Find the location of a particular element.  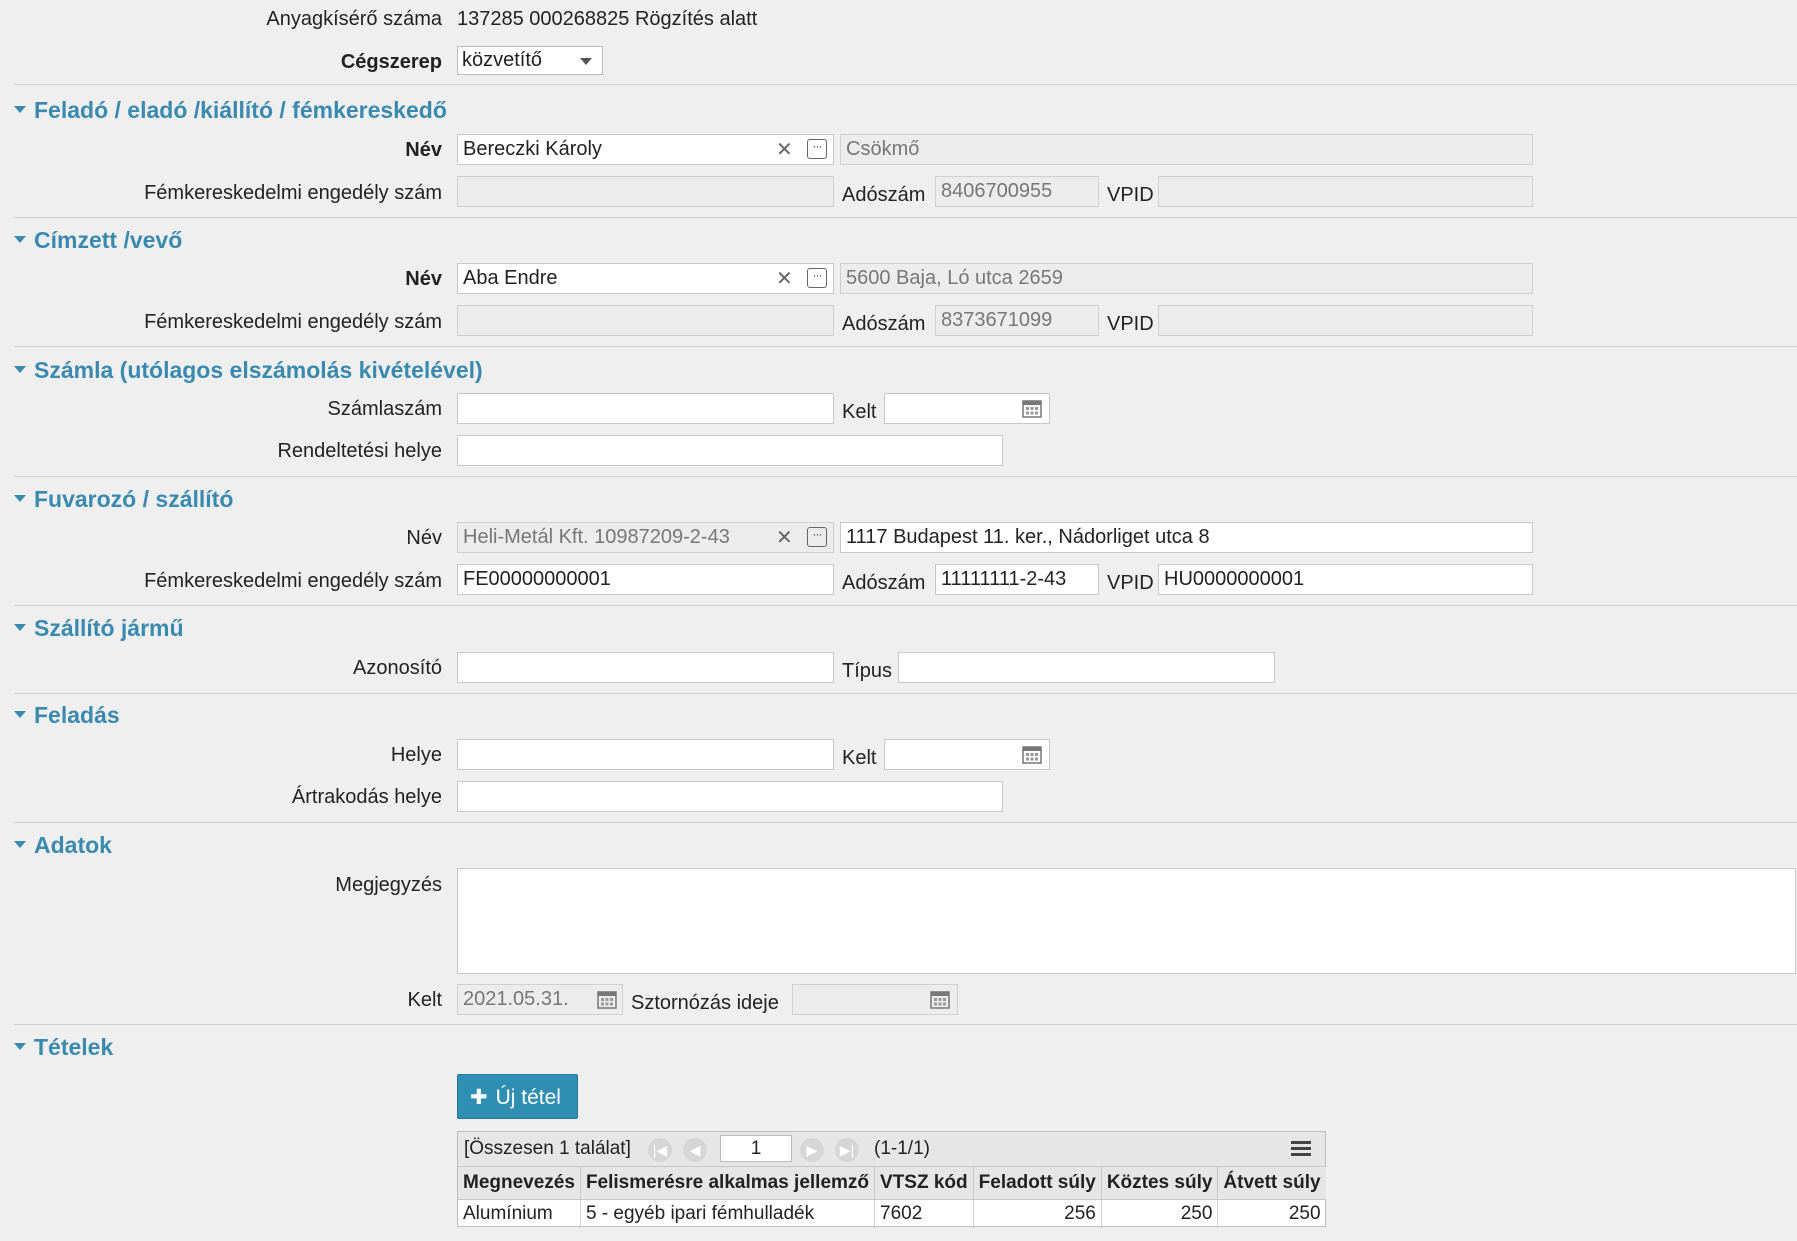

column-header: VTSZ kód is located at coordinates (924, 1183).